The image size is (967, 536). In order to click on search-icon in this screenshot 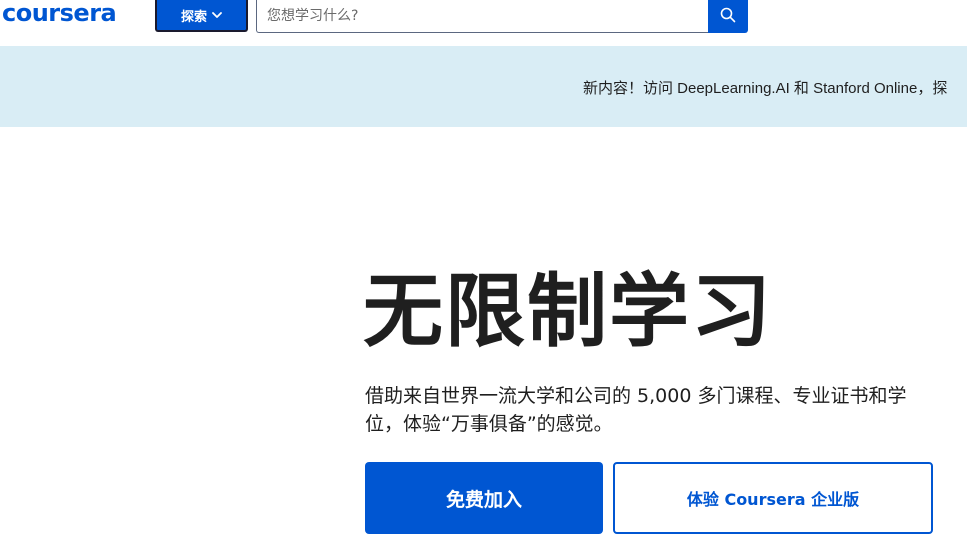, I will do `click(728, 17)`.